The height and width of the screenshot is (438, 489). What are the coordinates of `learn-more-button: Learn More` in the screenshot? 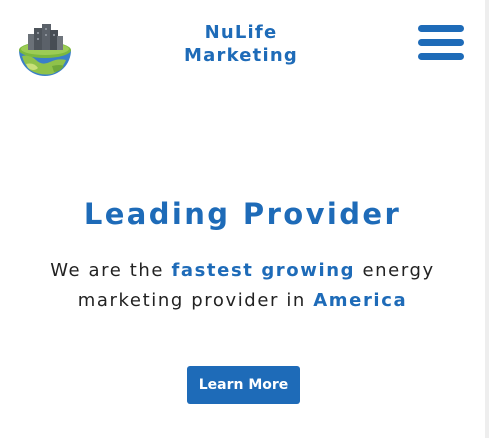 It's located at (243, 385).